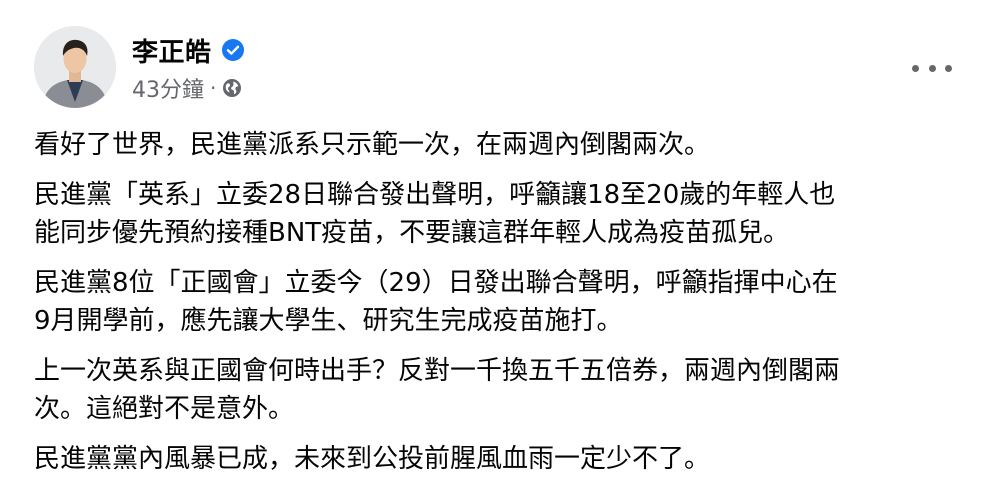  I want to click on author-name: 李正皓, so click(172, 50).